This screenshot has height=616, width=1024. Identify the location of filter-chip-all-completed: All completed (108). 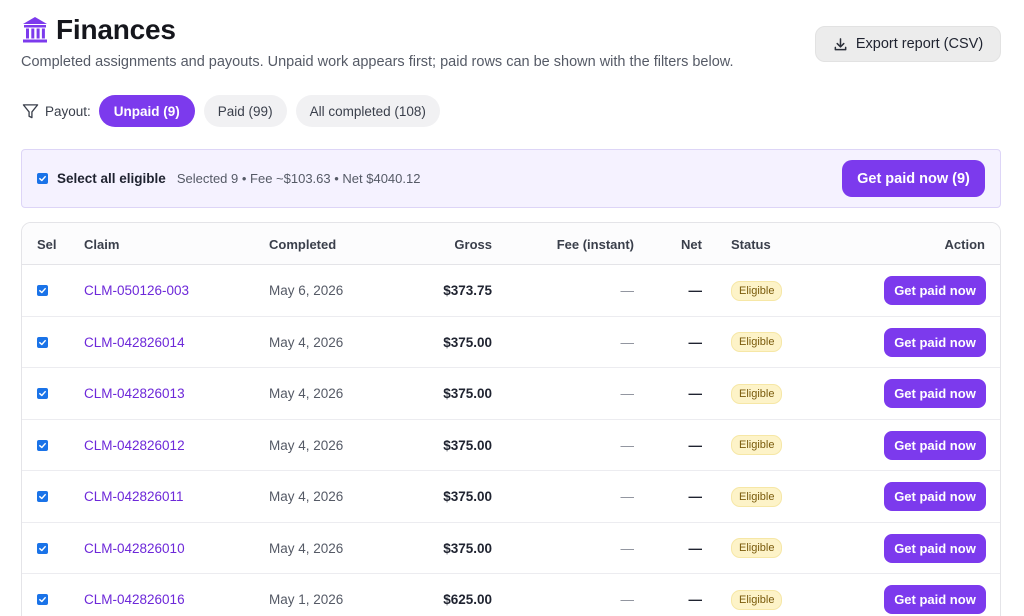
(367, 111).